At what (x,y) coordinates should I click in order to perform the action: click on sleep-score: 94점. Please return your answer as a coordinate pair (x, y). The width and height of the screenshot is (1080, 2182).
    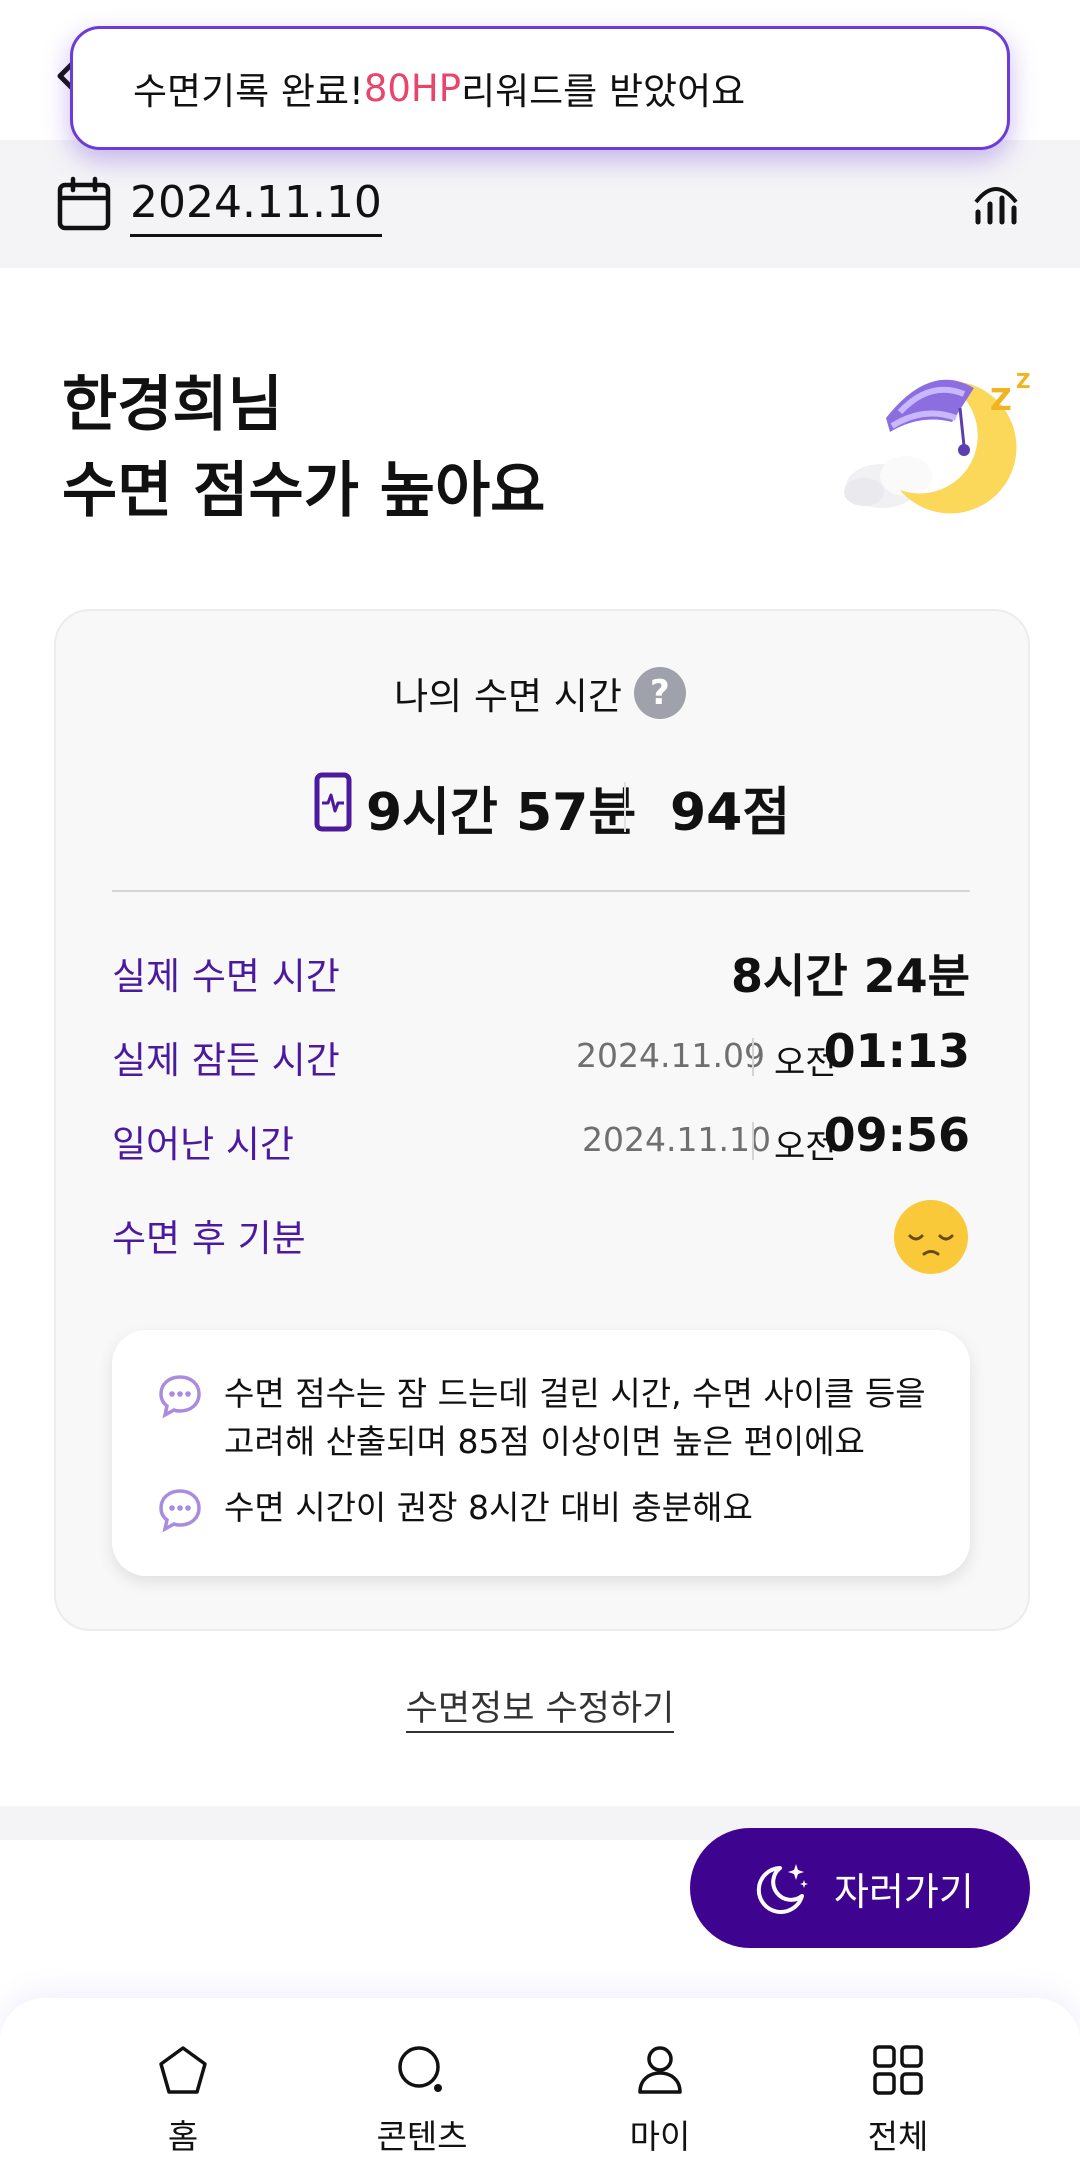
    Looking at the image, I should click on (730, 813).